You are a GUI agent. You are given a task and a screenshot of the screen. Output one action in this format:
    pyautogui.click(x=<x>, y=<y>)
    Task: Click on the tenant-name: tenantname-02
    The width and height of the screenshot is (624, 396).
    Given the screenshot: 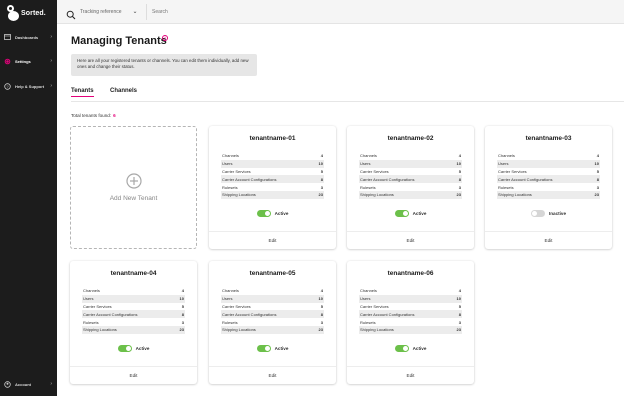 What is the action you would take?
    pyautogui.click(x=410, y=138)
    